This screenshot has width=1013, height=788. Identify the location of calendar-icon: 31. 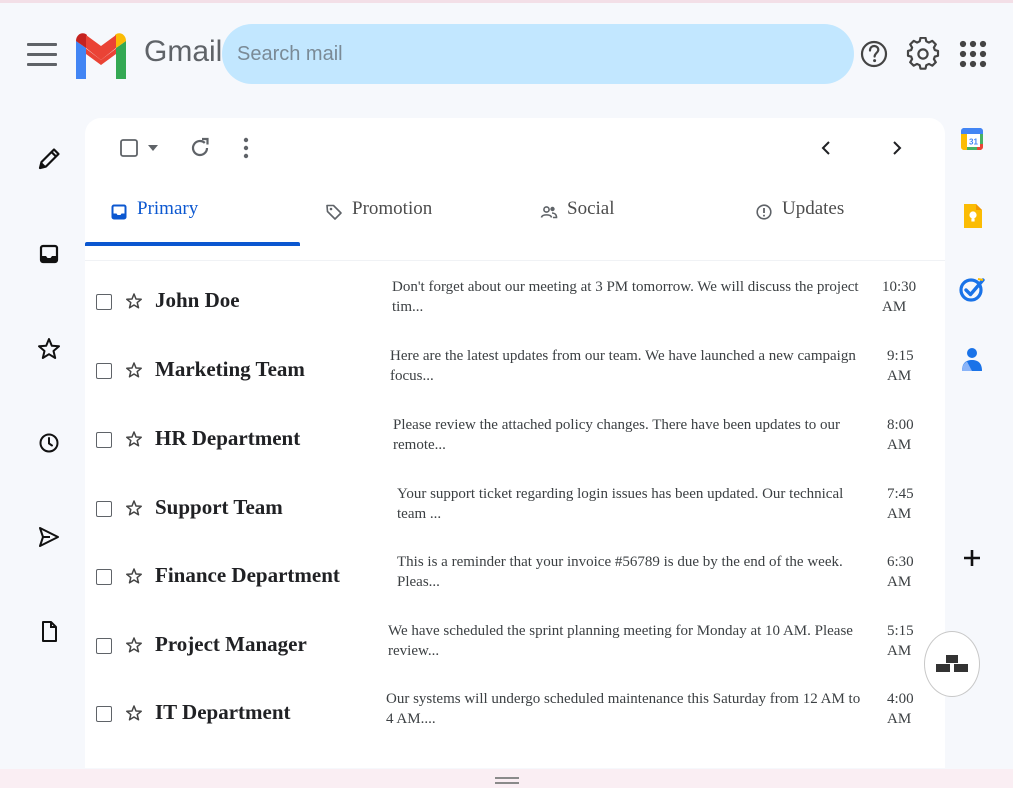
(972, 139).